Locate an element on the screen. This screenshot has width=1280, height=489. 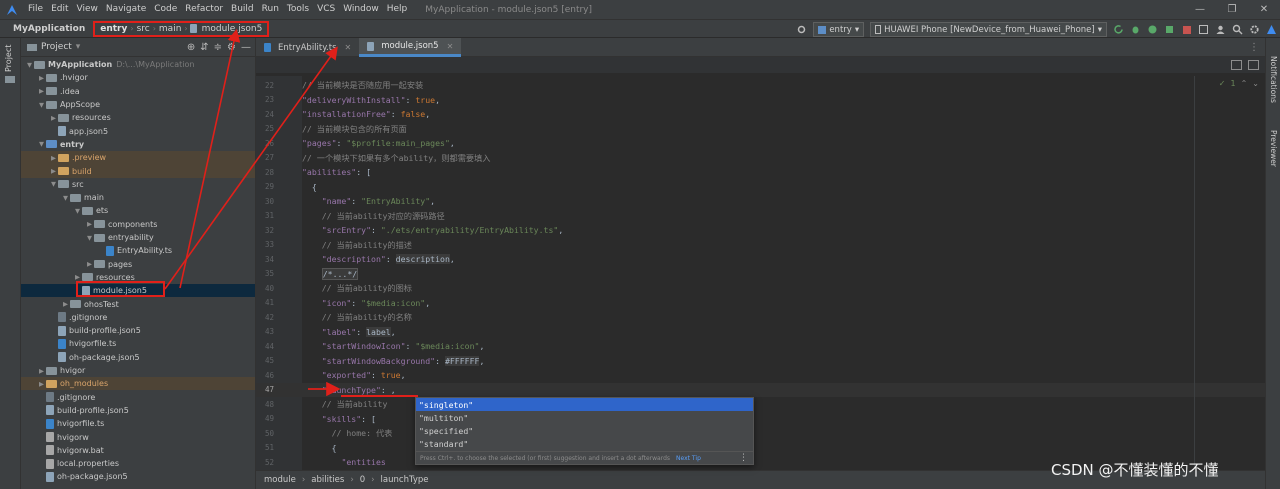
profile-person-icon is located at coordinates (1220, 29).